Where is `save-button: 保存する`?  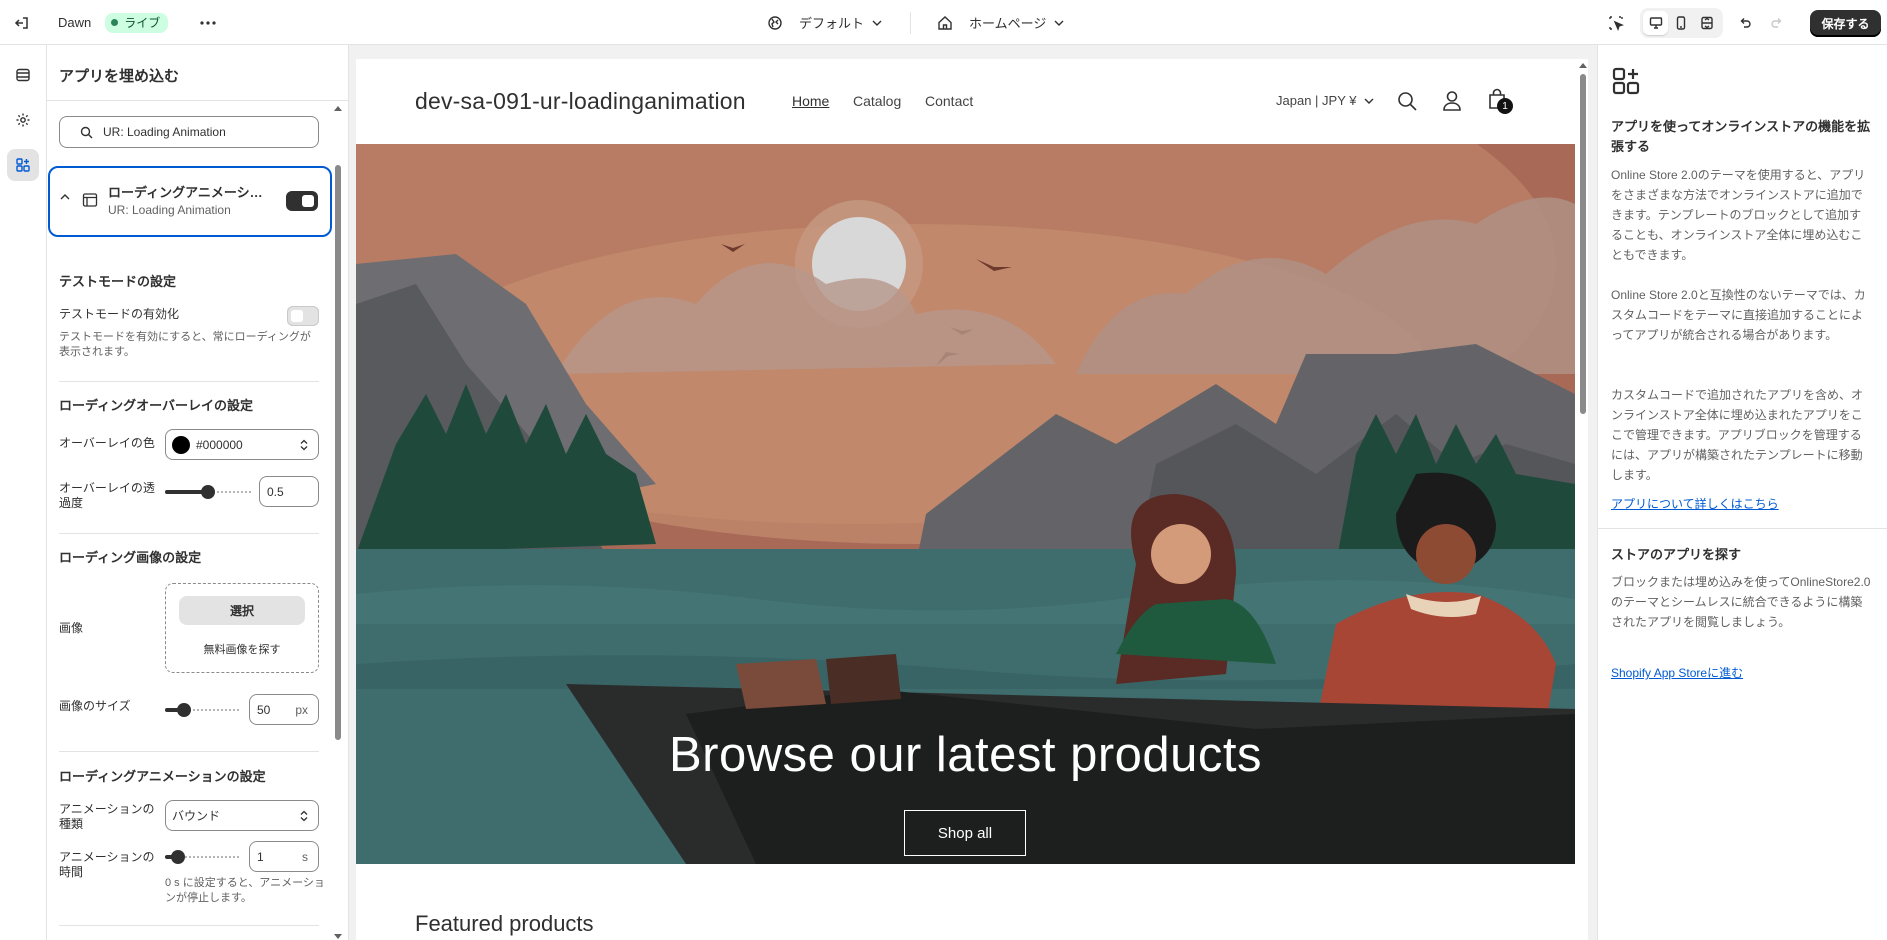 save-button: 保存する is located at coordinates (1845, 23).